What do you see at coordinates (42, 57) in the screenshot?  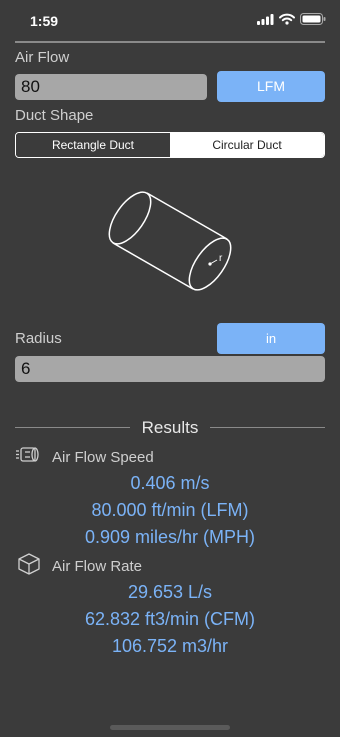 I see `airflow-label: Air Flow` at bounding box center [42, 57].